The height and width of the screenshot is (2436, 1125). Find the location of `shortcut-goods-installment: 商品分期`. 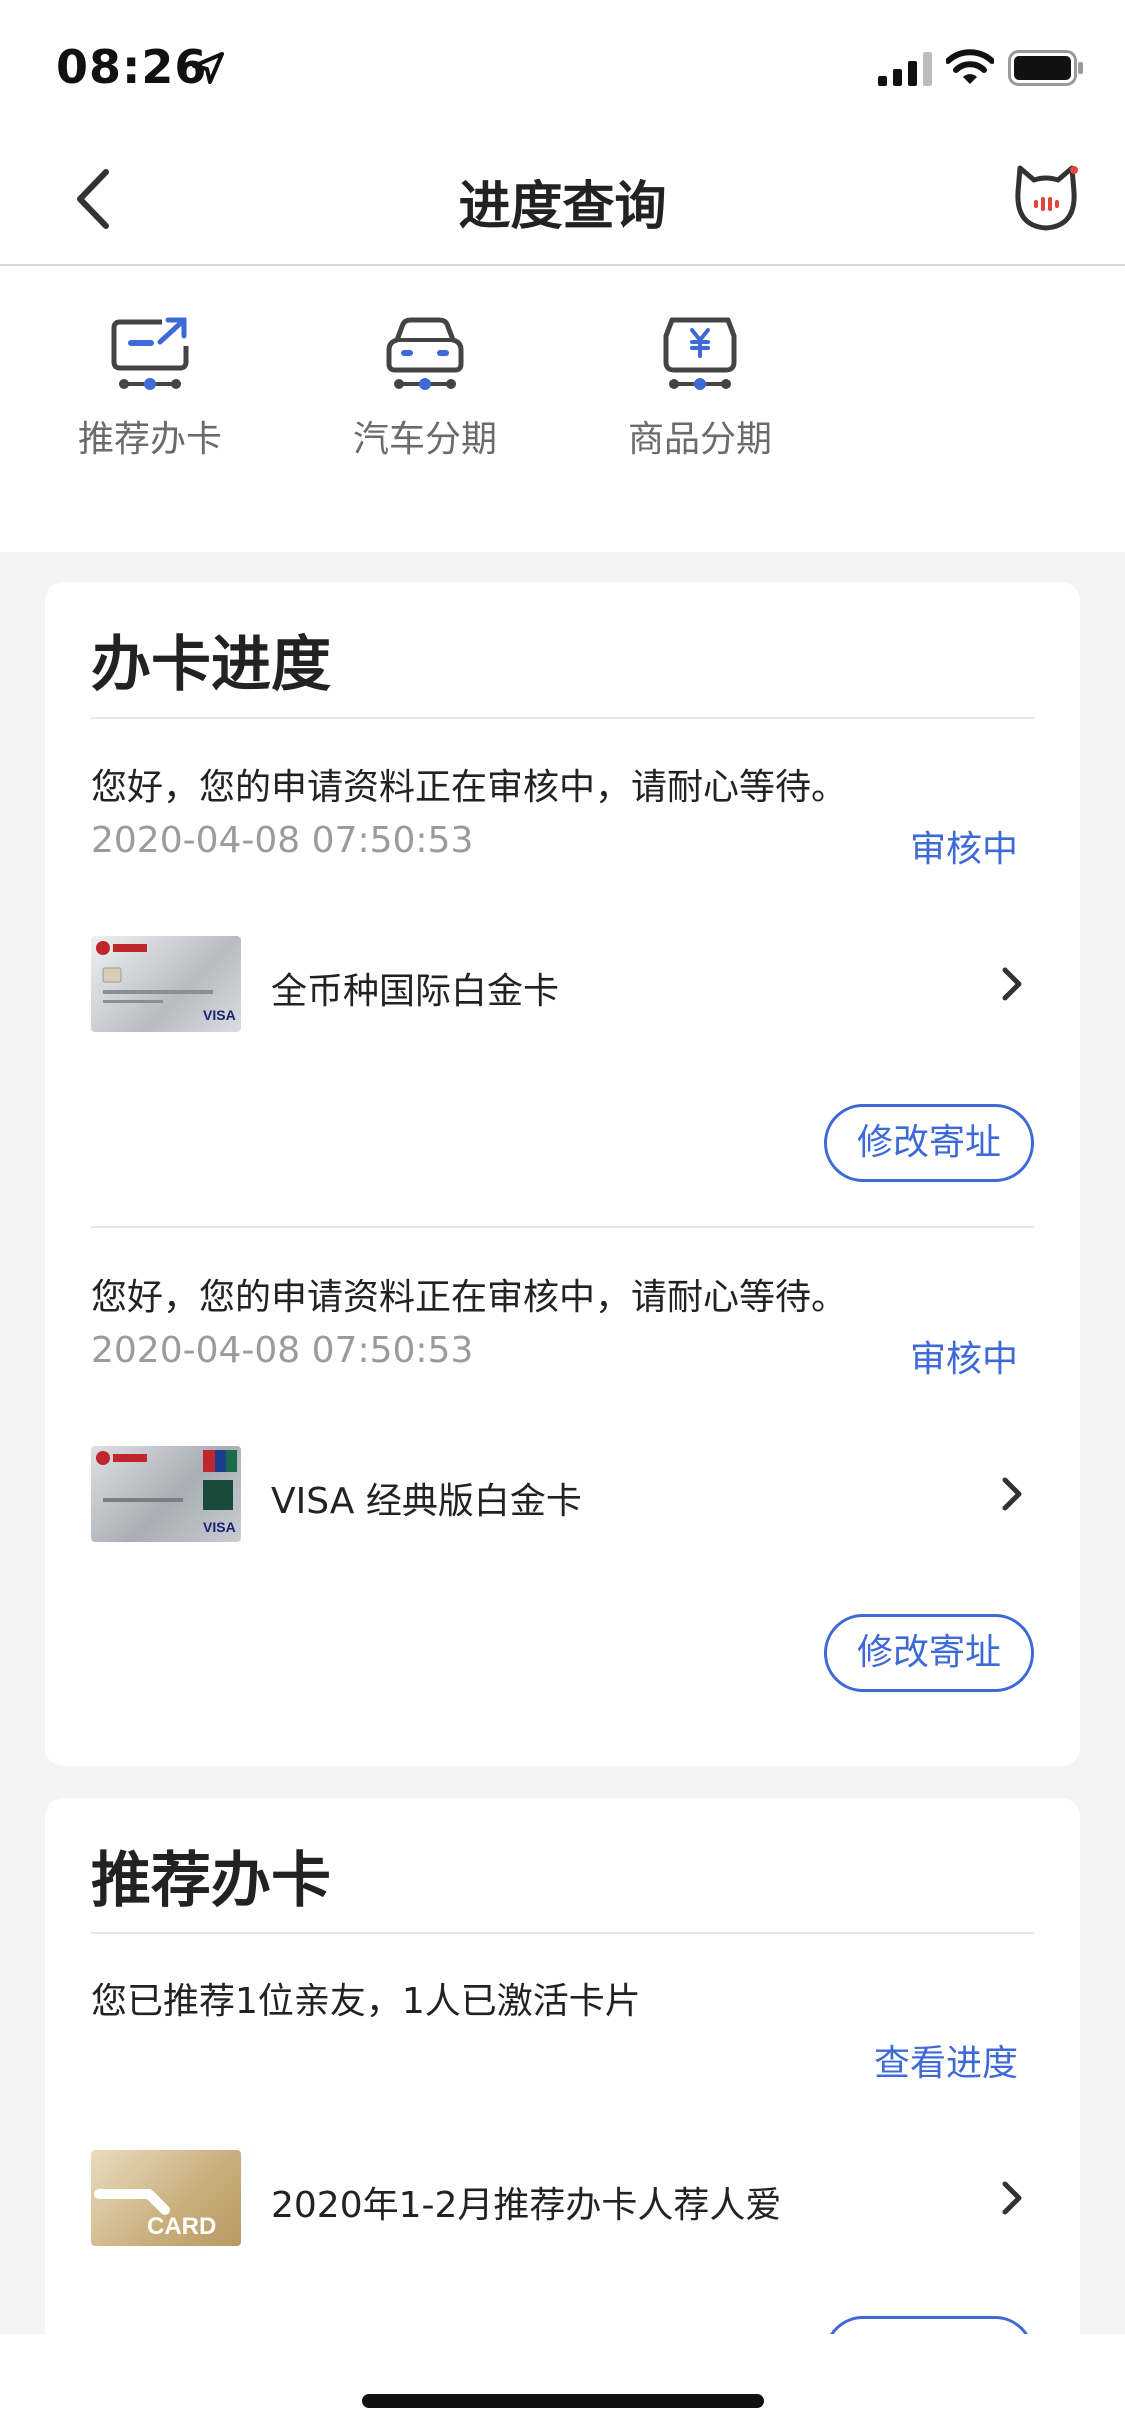

shortcut-goods-installment: 商品分期 is located at coordinates (700, 389).